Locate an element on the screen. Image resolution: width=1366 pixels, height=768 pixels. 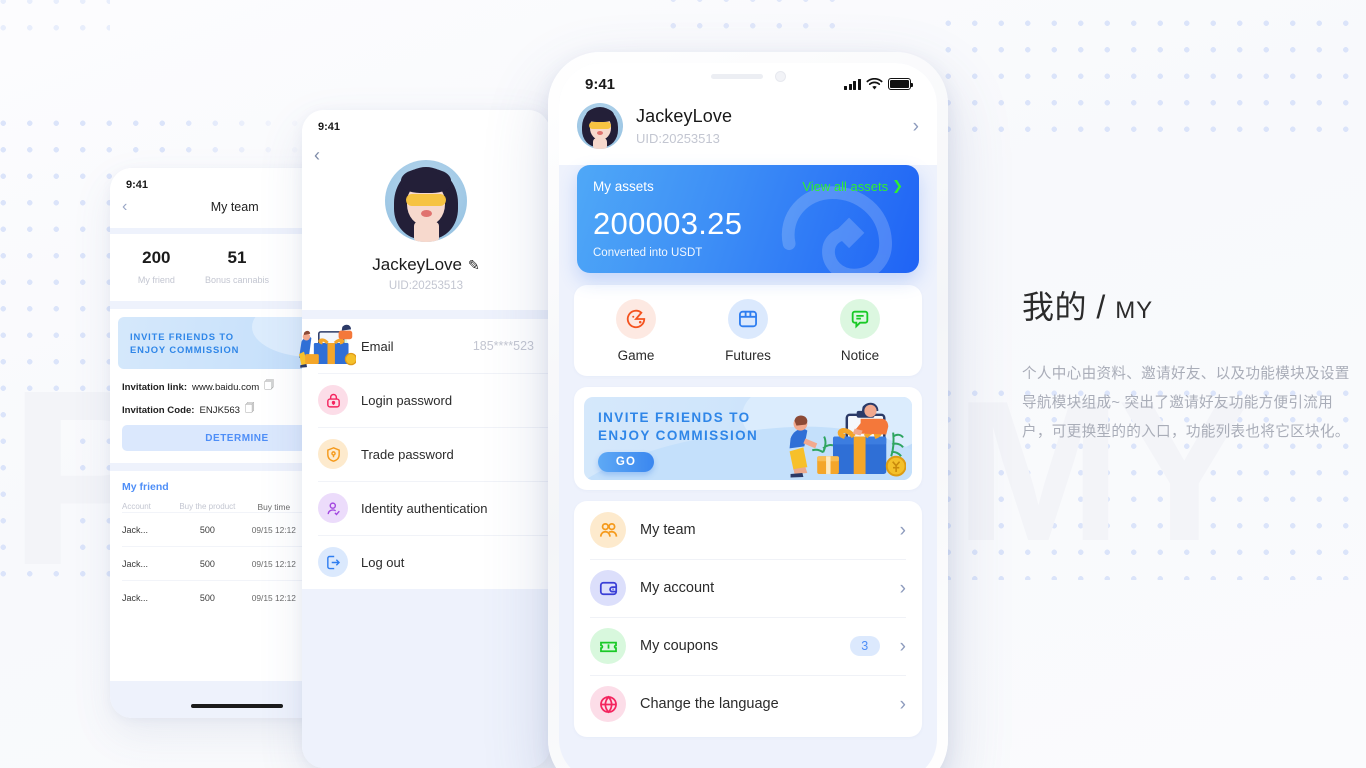
user-check-icon is located at coordinates (333, 508).